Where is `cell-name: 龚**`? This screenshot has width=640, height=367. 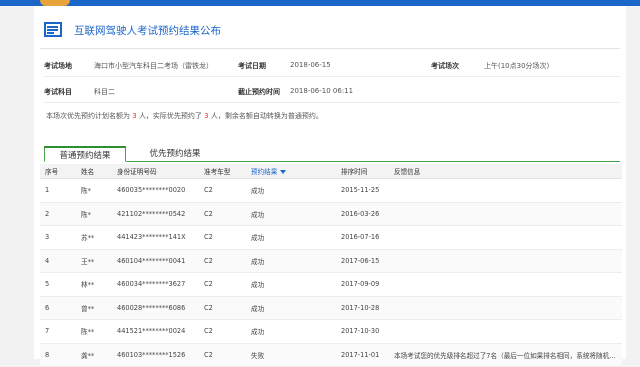 cell-name: 龚** is located at coordinates (94, 355).